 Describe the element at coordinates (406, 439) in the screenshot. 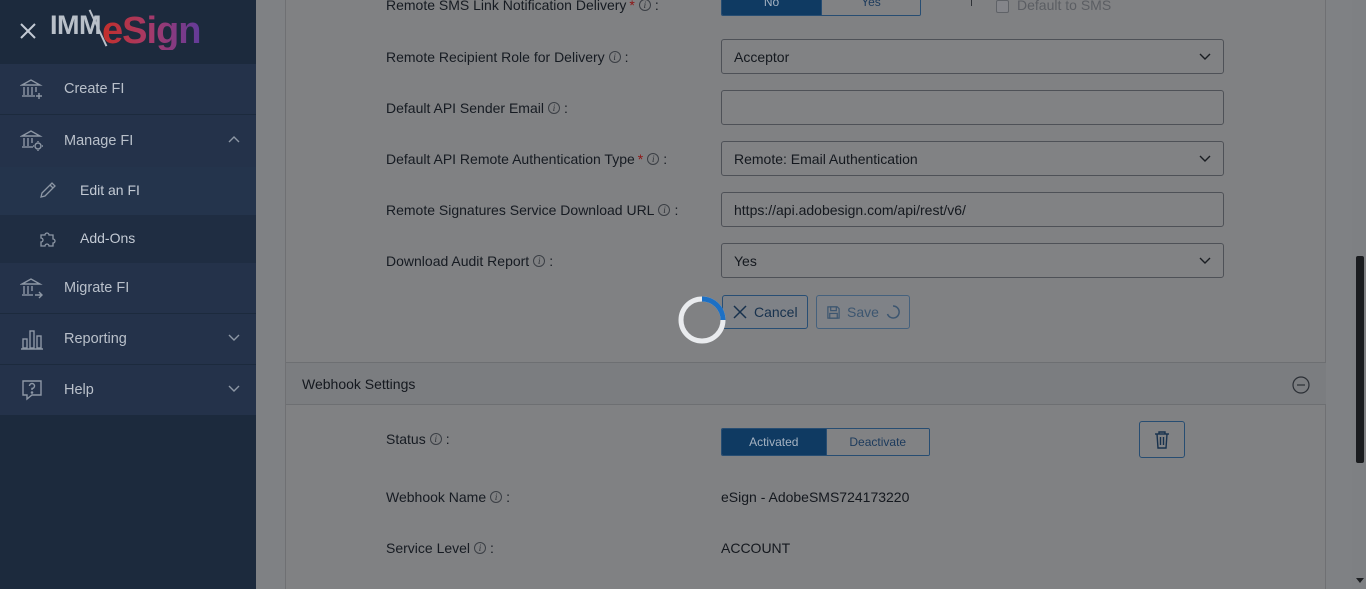

I see `field-label-text: Status` at that location.